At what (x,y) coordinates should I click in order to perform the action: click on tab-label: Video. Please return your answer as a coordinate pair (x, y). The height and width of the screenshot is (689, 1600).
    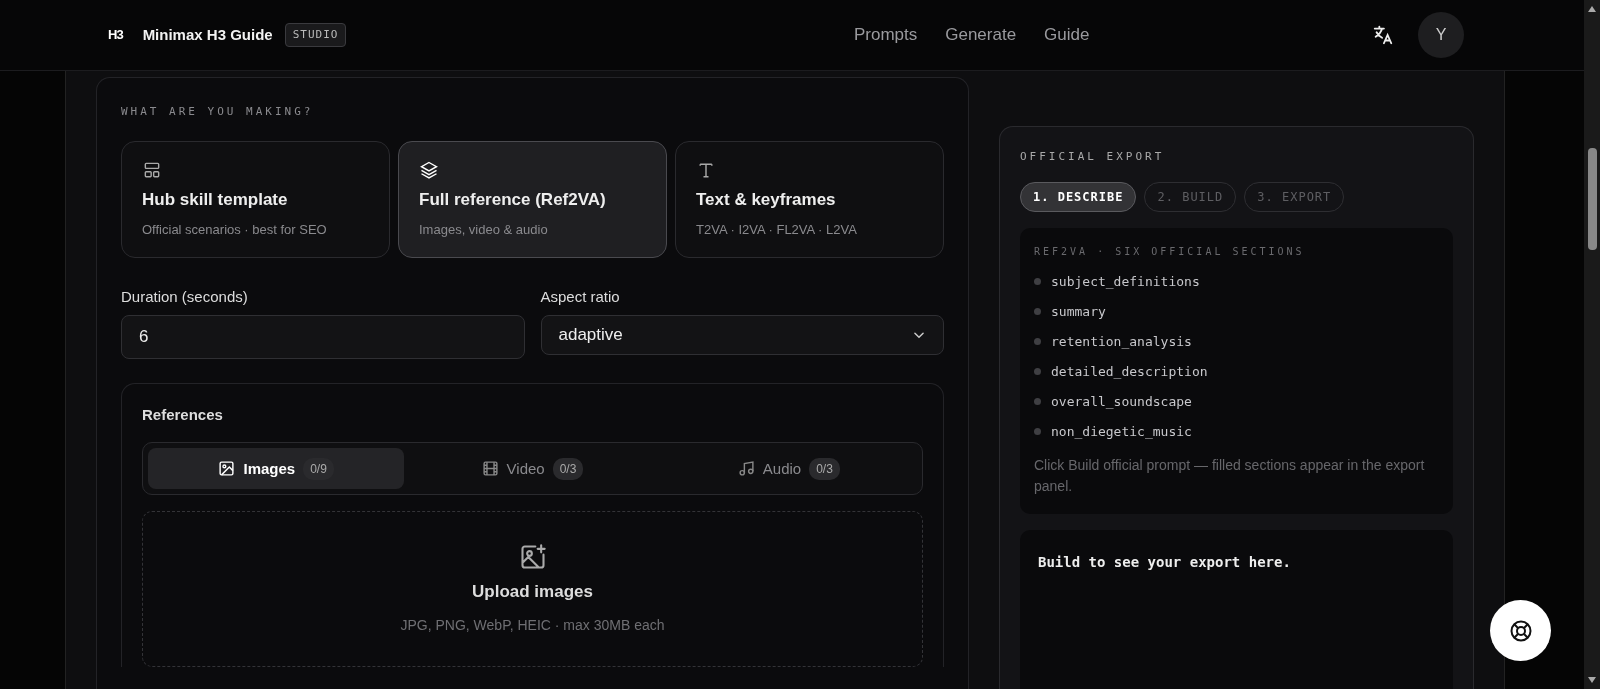
    Looking at the image, I should click on (525, 468).